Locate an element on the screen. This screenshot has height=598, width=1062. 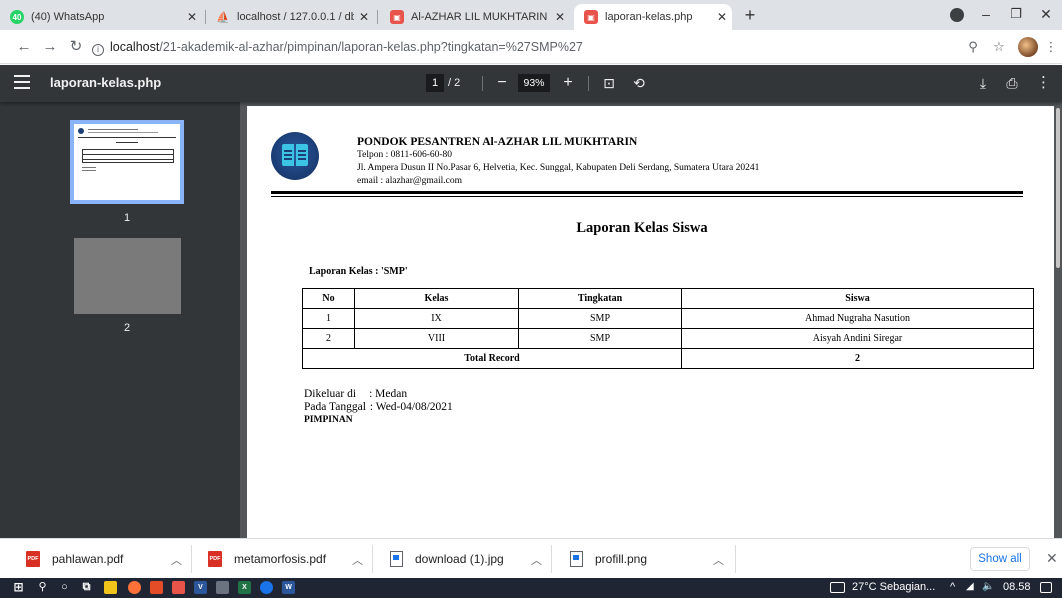
tray-chevron-icon: ^ is located at coordinates (952, 587).